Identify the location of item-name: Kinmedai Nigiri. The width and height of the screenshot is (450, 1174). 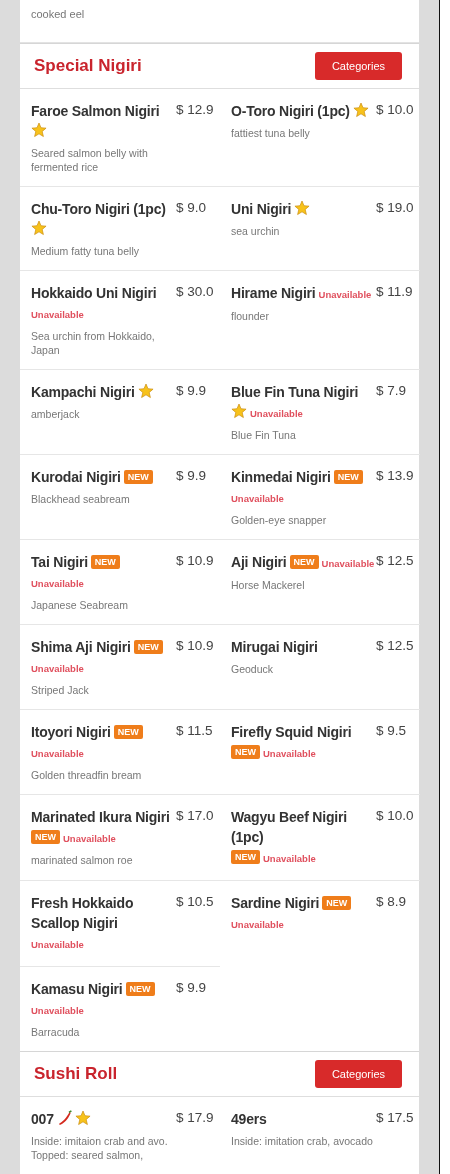
(281, 477).